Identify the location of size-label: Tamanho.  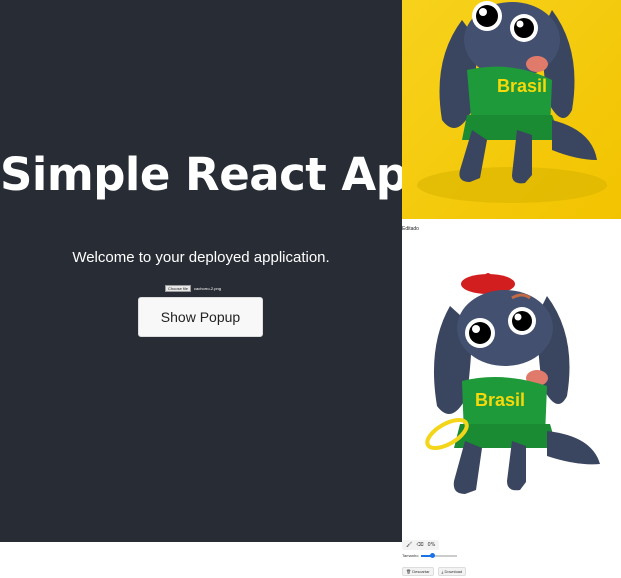
(410, 555).